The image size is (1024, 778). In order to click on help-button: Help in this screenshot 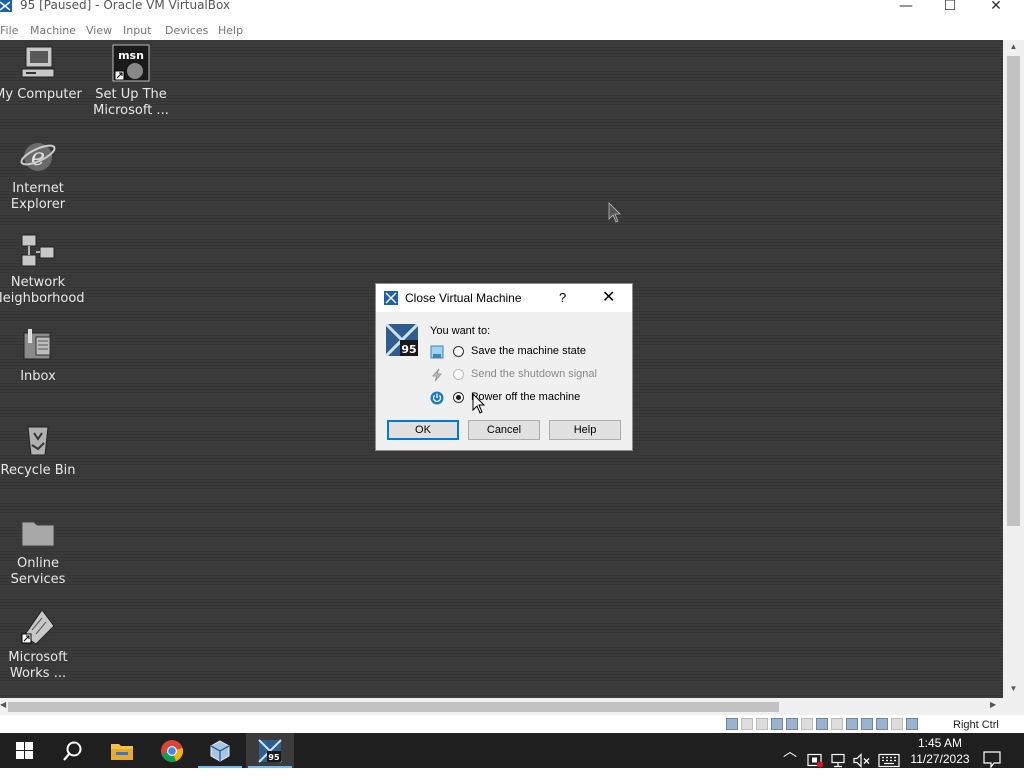, I will do `click(585, 430)`.